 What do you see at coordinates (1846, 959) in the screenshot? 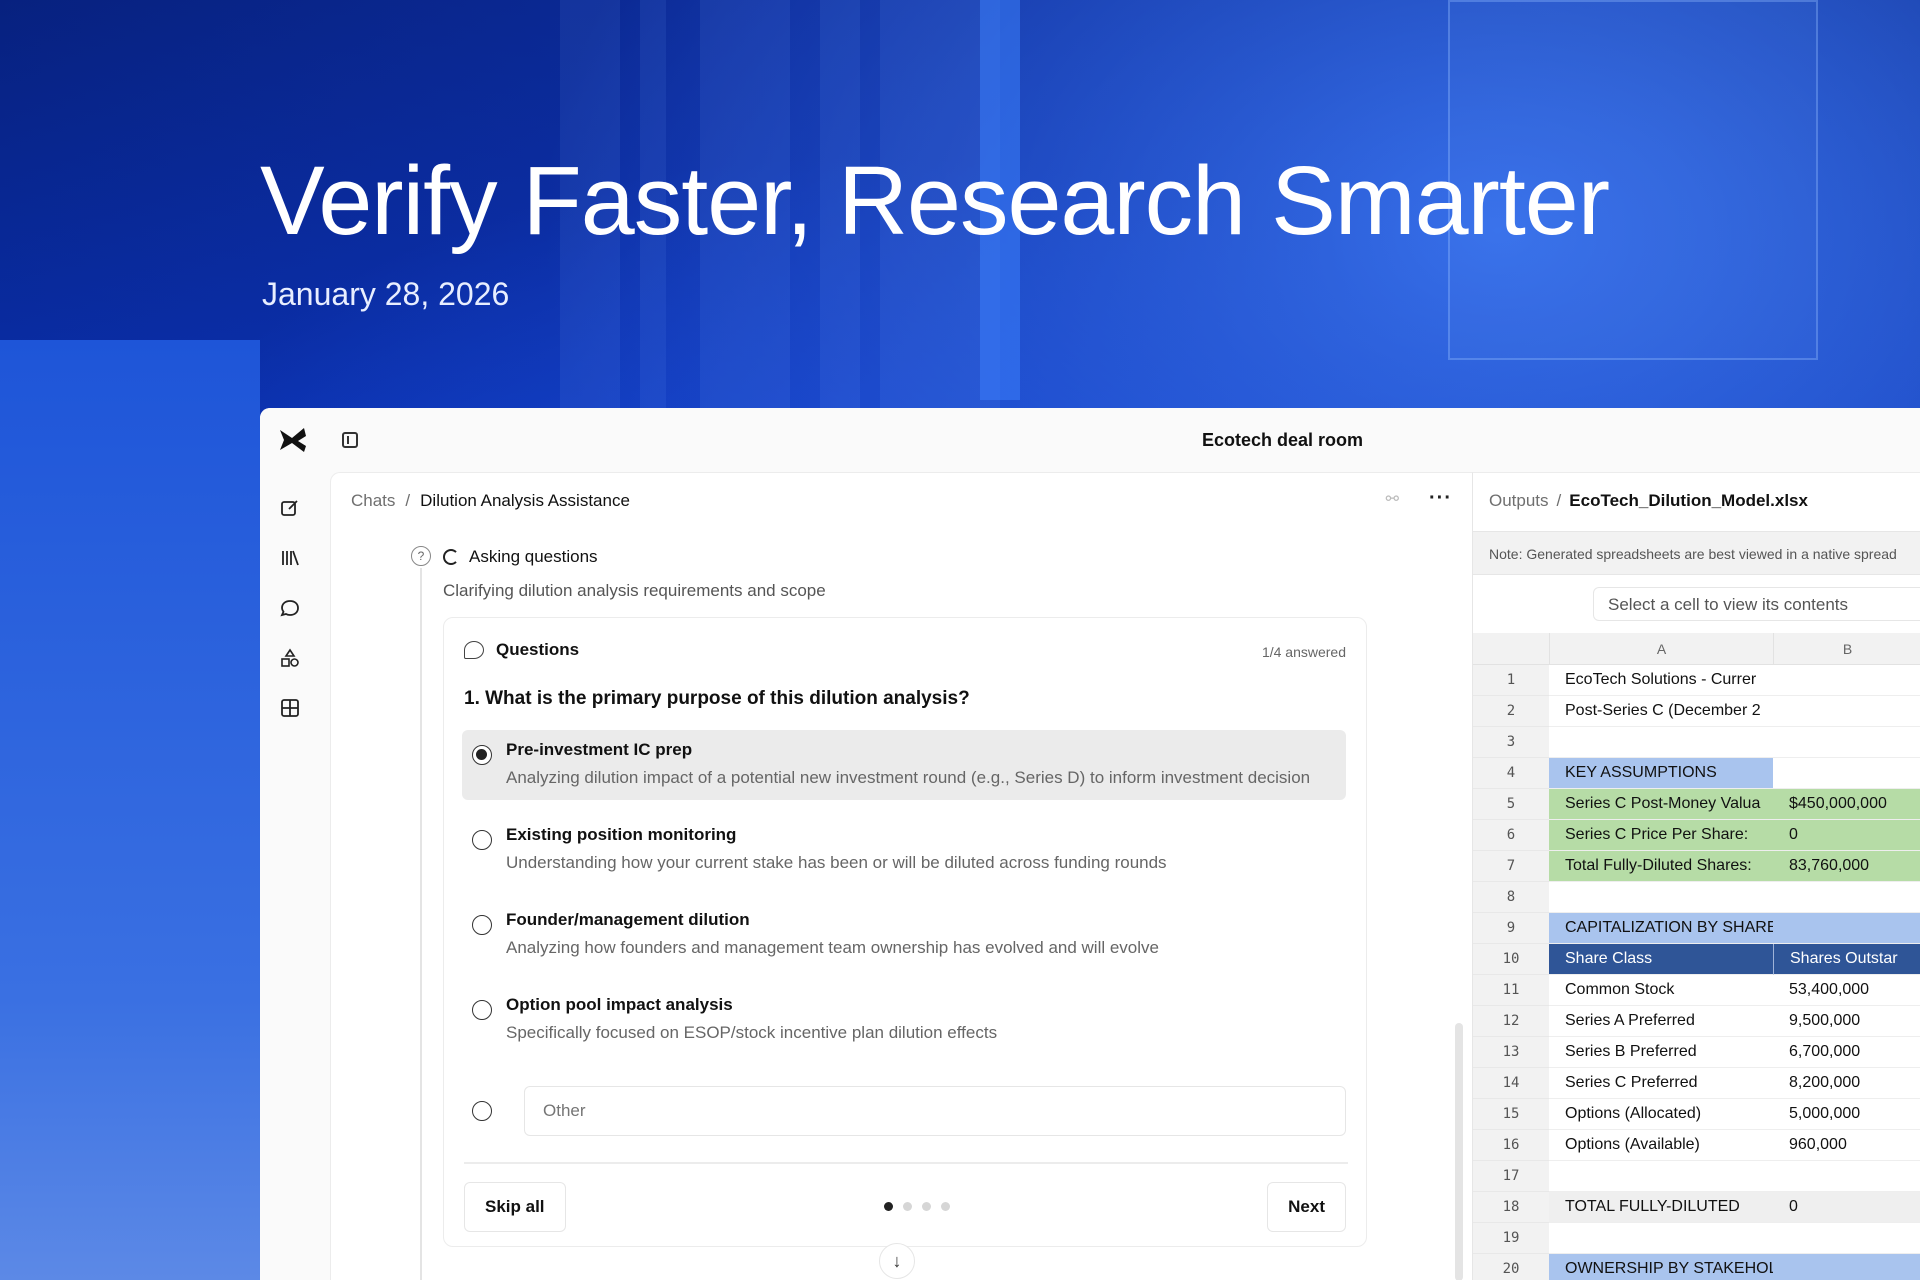
I see `cell-b10: Shares Outstar` at bounding box center [1846, 959].